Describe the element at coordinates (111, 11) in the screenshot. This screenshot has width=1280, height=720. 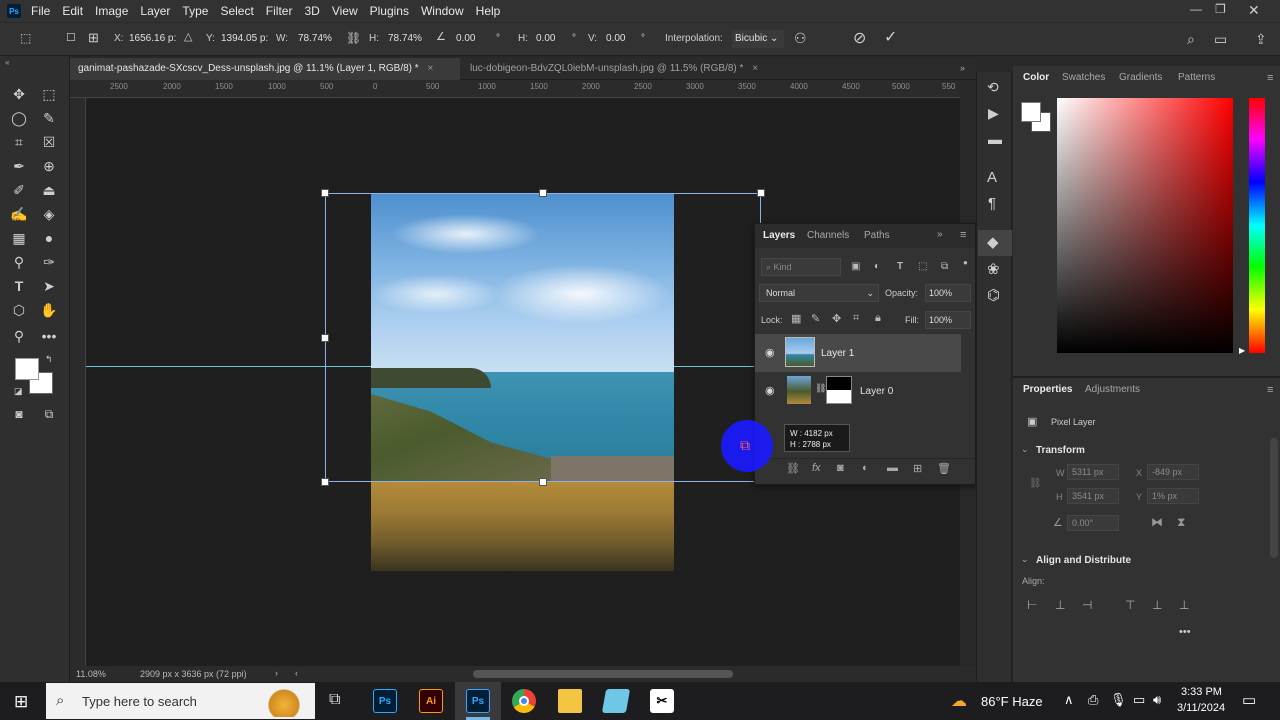
I see `menu-image: Image` at that location.